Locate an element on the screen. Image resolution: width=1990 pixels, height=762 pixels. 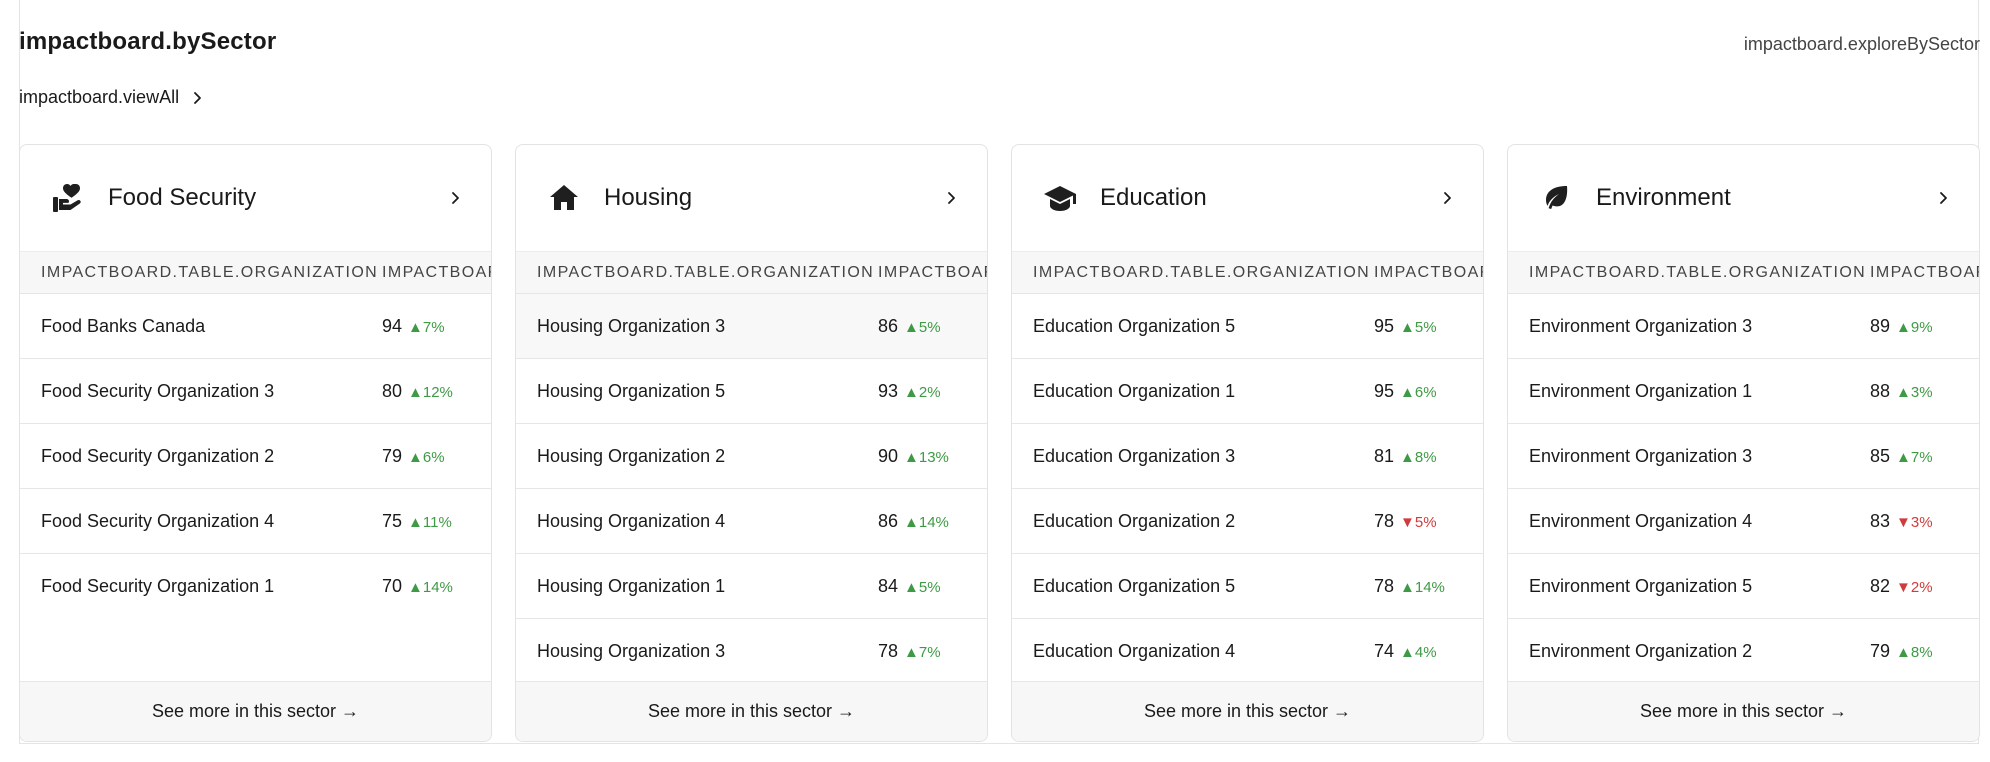
score-cell: 85 ▲7% is located at coordinates (1901, 456).